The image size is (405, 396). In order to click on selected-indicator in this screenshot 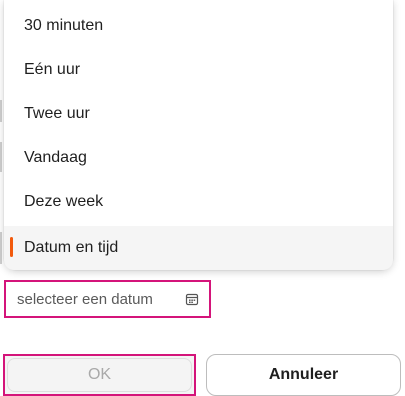, I will do `click(11, 247)`.